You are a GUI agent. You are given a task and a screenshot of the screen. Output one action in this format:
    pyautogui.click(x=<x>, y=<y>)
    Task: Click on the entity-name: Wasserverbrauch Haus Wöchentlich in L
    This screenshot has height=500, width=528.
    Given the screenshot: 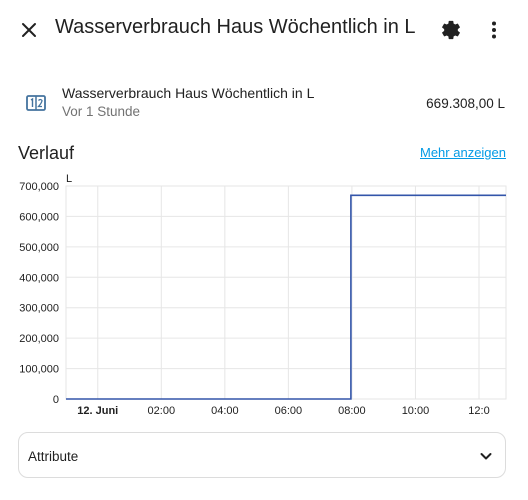 What is the action you would take?
    pyautogui.click(x=188, y=93)
    